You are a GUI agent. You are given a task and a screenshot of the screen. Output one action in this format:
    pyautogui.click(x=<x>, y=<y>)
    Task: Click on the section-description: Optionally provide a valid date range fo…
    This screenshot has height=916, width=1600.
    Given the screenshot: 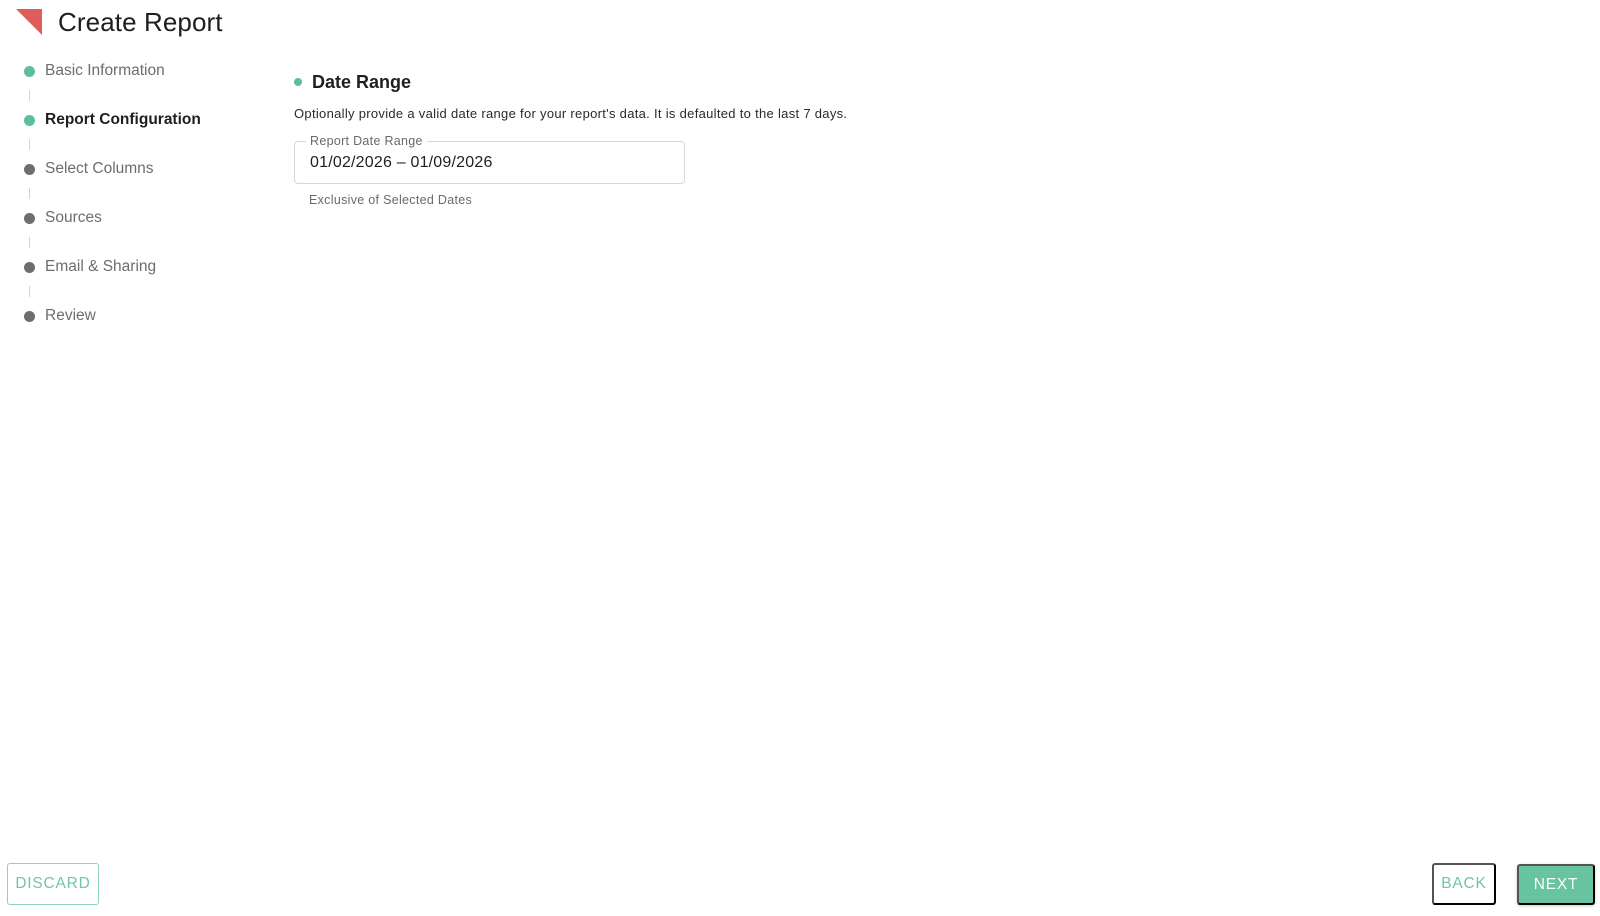 What is the action you would take?
    pyautogui.click(x=571, y=113)
    